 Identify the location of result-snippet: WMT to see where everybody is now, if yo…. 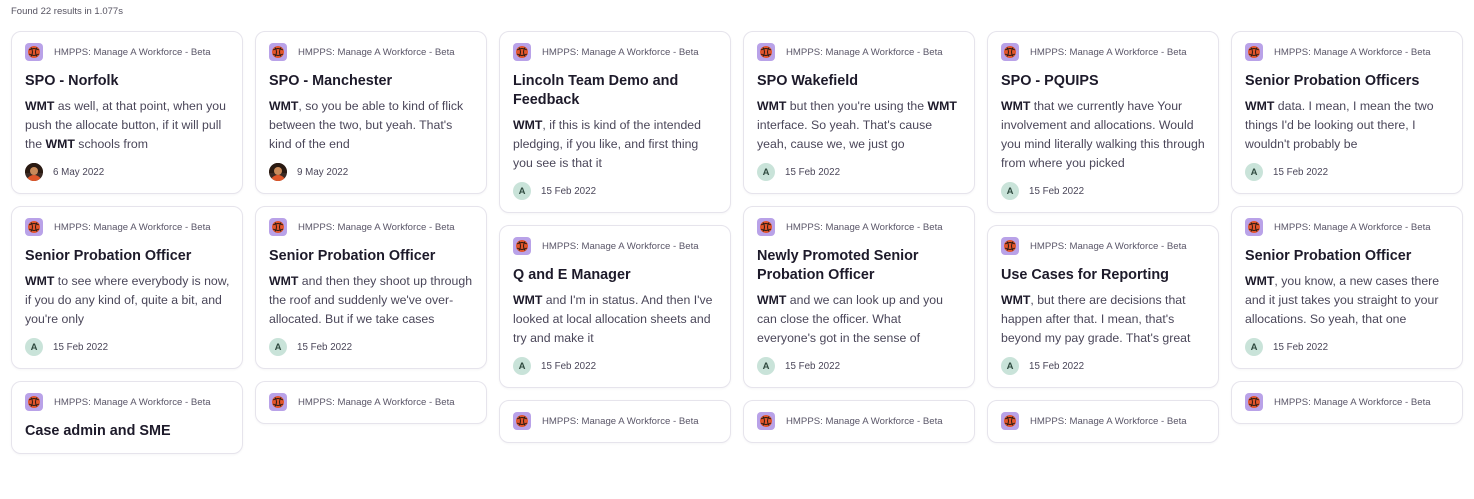
(127, 300).